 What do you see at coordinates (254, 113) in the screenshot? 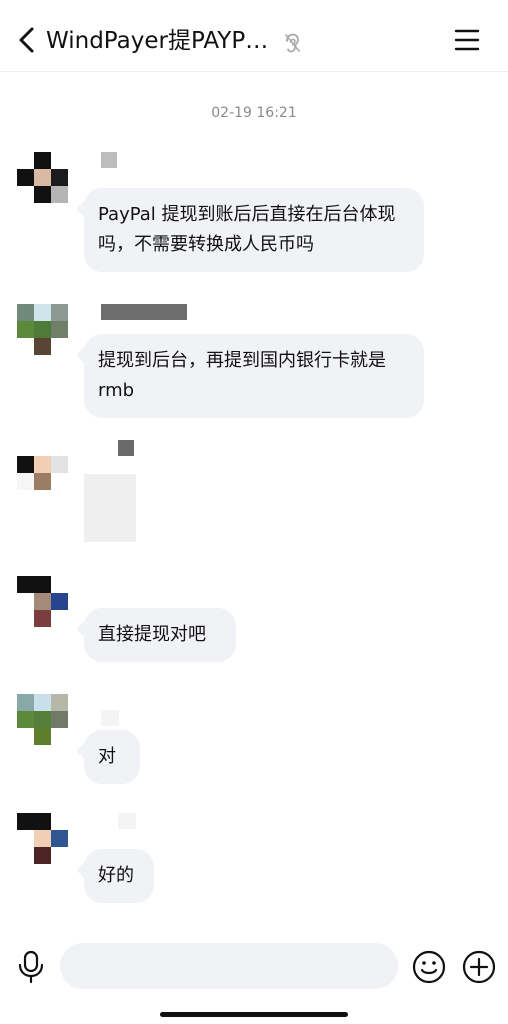
I see `message-timestamp: 02-19 16:21` at bounding box center [254, 113].